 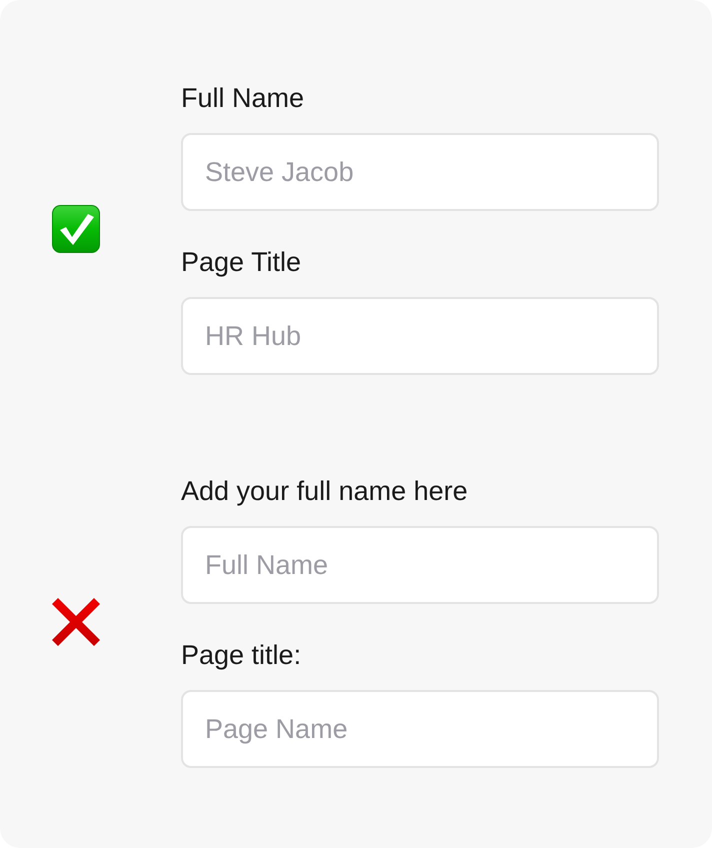 What do you see at coordinates (420, 172) in the screenshot?
I see `input-field: Steve Jacob` at bounding box center [420, 172].